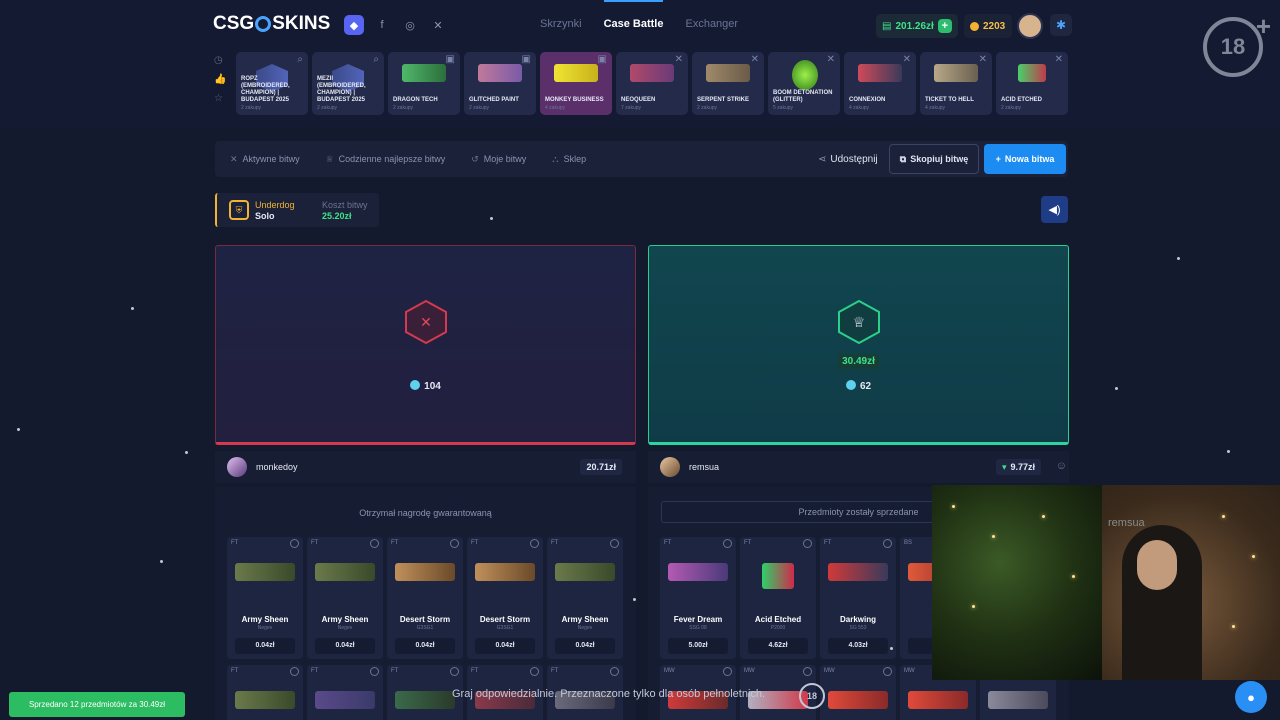  I want to click on copy-battle-button: ⧉ Skopiuj bitwę, so click(934, 159).